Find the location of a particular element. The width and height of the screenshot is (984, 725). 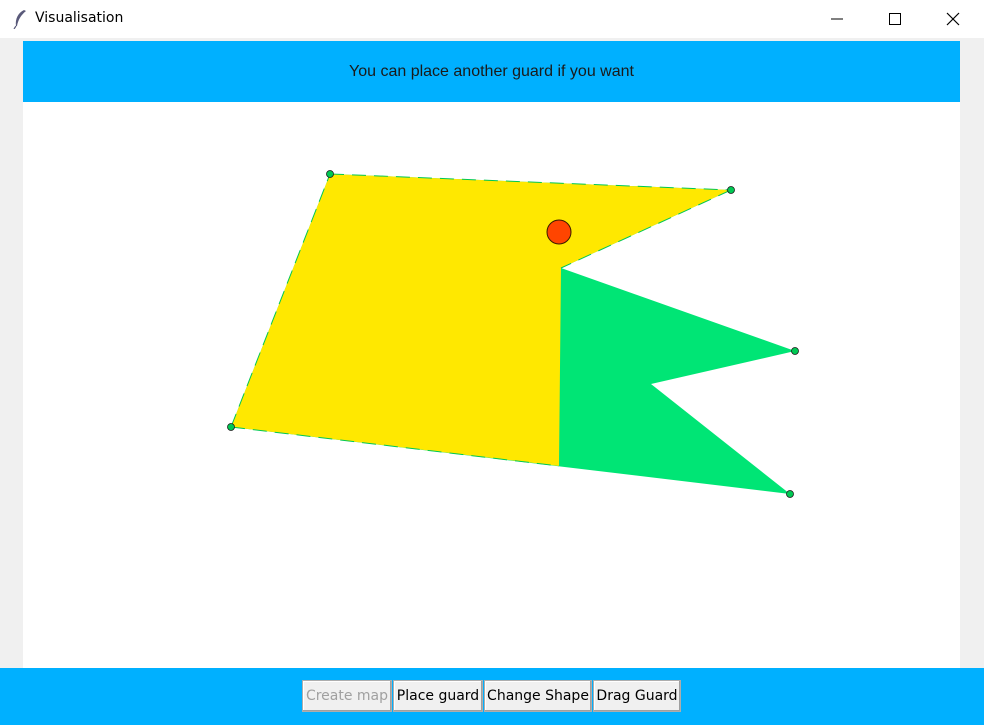

create-map-button: Create map is located at coordinates (347, 696).